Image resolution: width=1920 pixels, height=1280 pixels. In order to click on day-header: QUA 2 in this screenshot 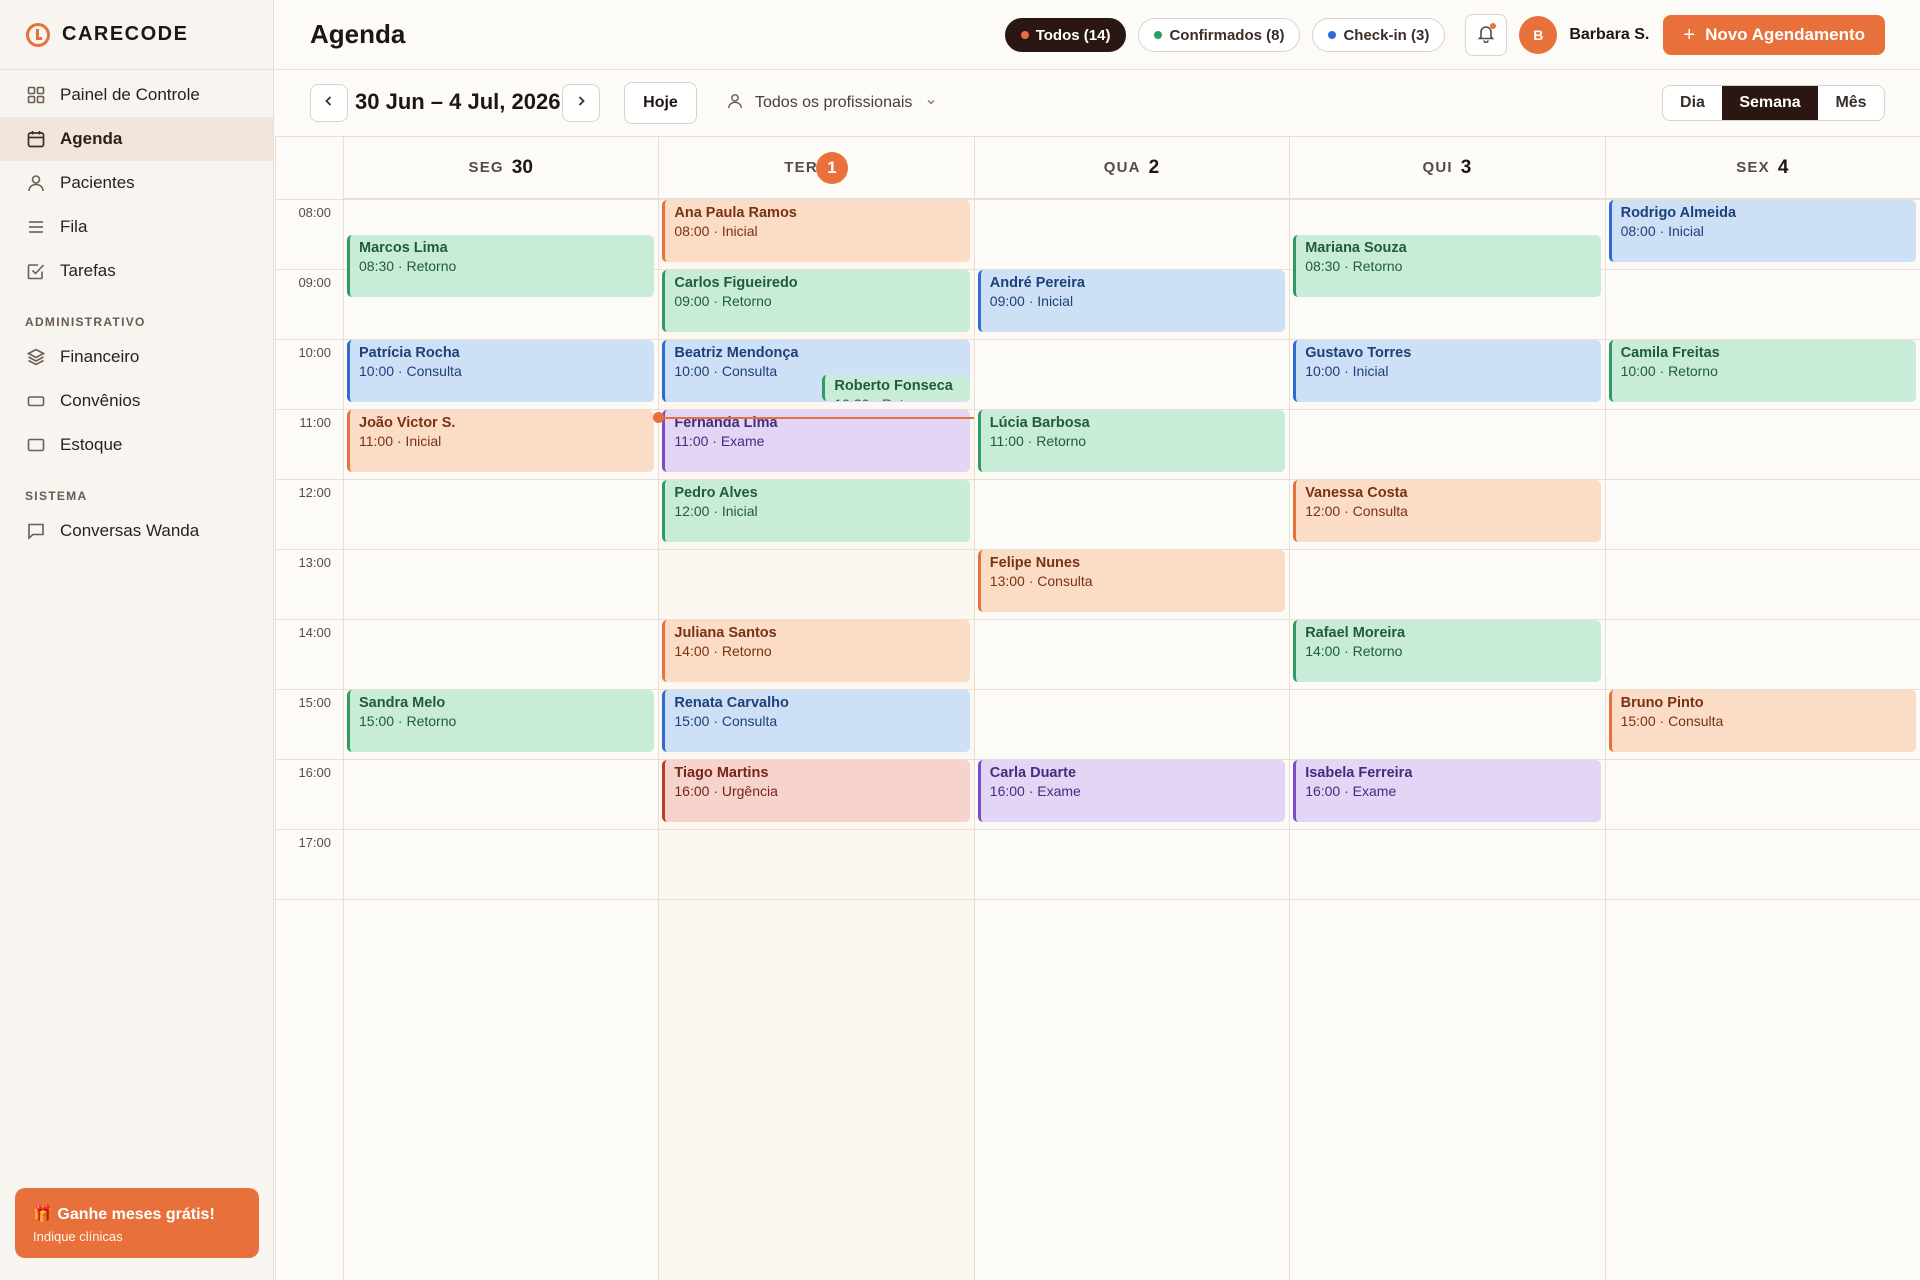, I will do `click(1131, 168)`.